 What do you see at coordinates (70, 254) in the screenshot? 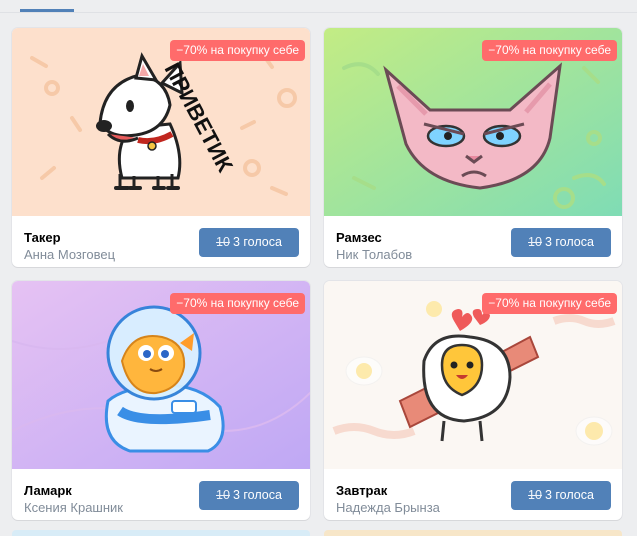
I see `sticker-author: Анна Мозговец` at bounding box center [70, 254].